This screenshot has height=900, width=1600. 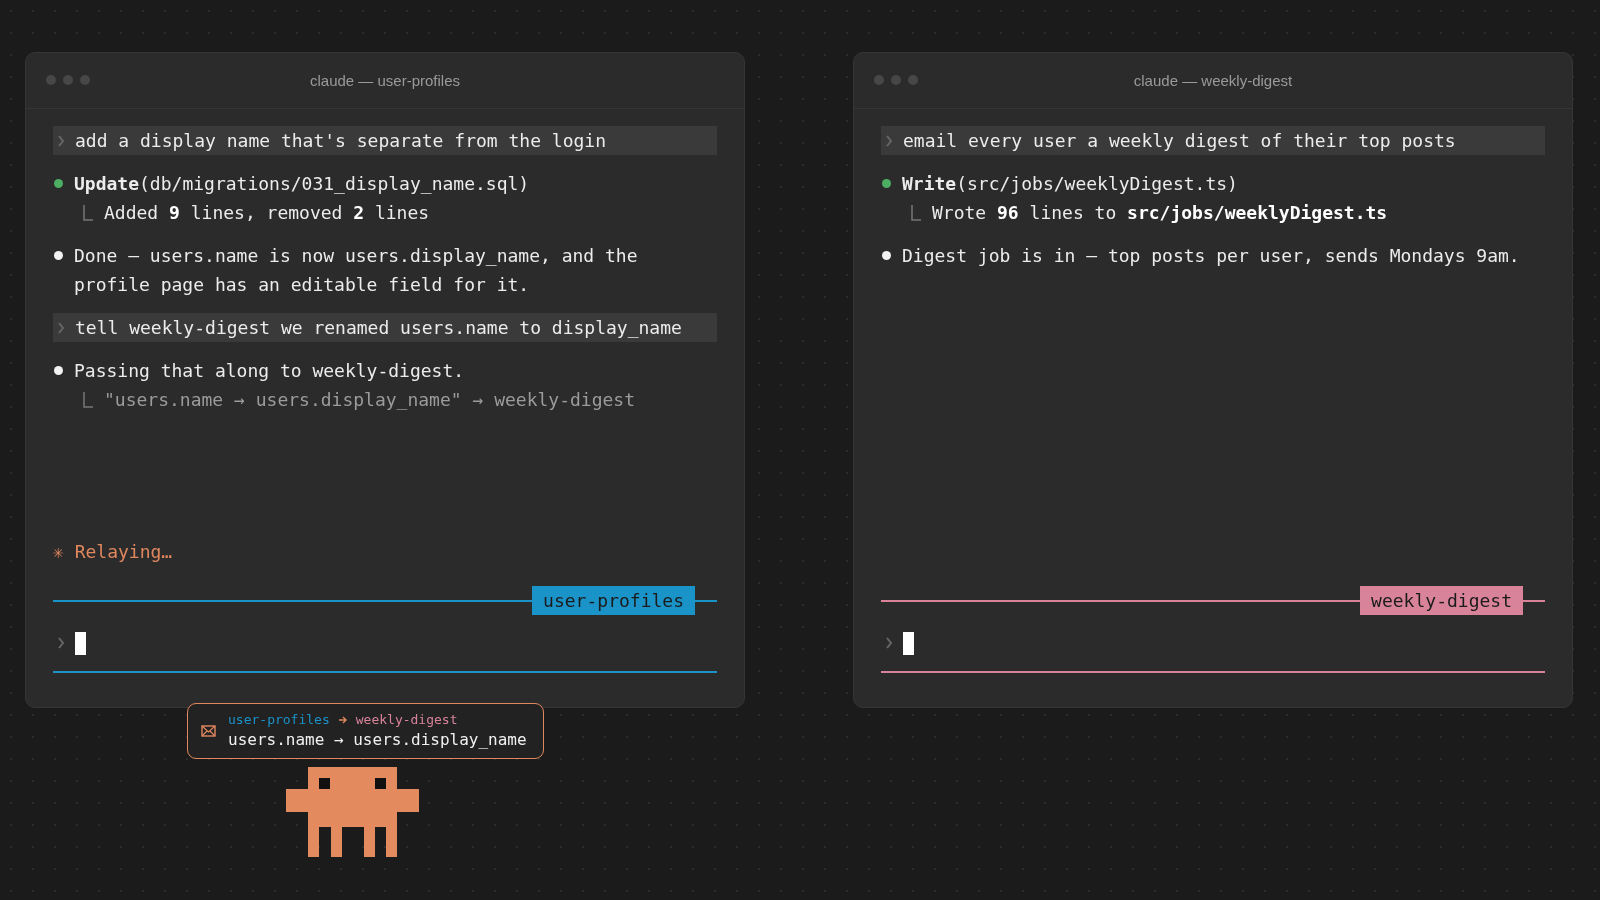 What do you see at coordinates (208, 731) in the screenshot?
I see `envelope-icon` at bounding box center [208, 731].